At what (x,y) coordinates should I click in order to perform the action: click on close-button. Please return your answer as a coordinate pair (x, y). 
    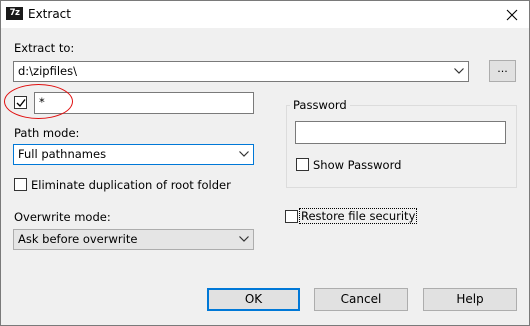
    Looking at the image, I should click on (512, 14).